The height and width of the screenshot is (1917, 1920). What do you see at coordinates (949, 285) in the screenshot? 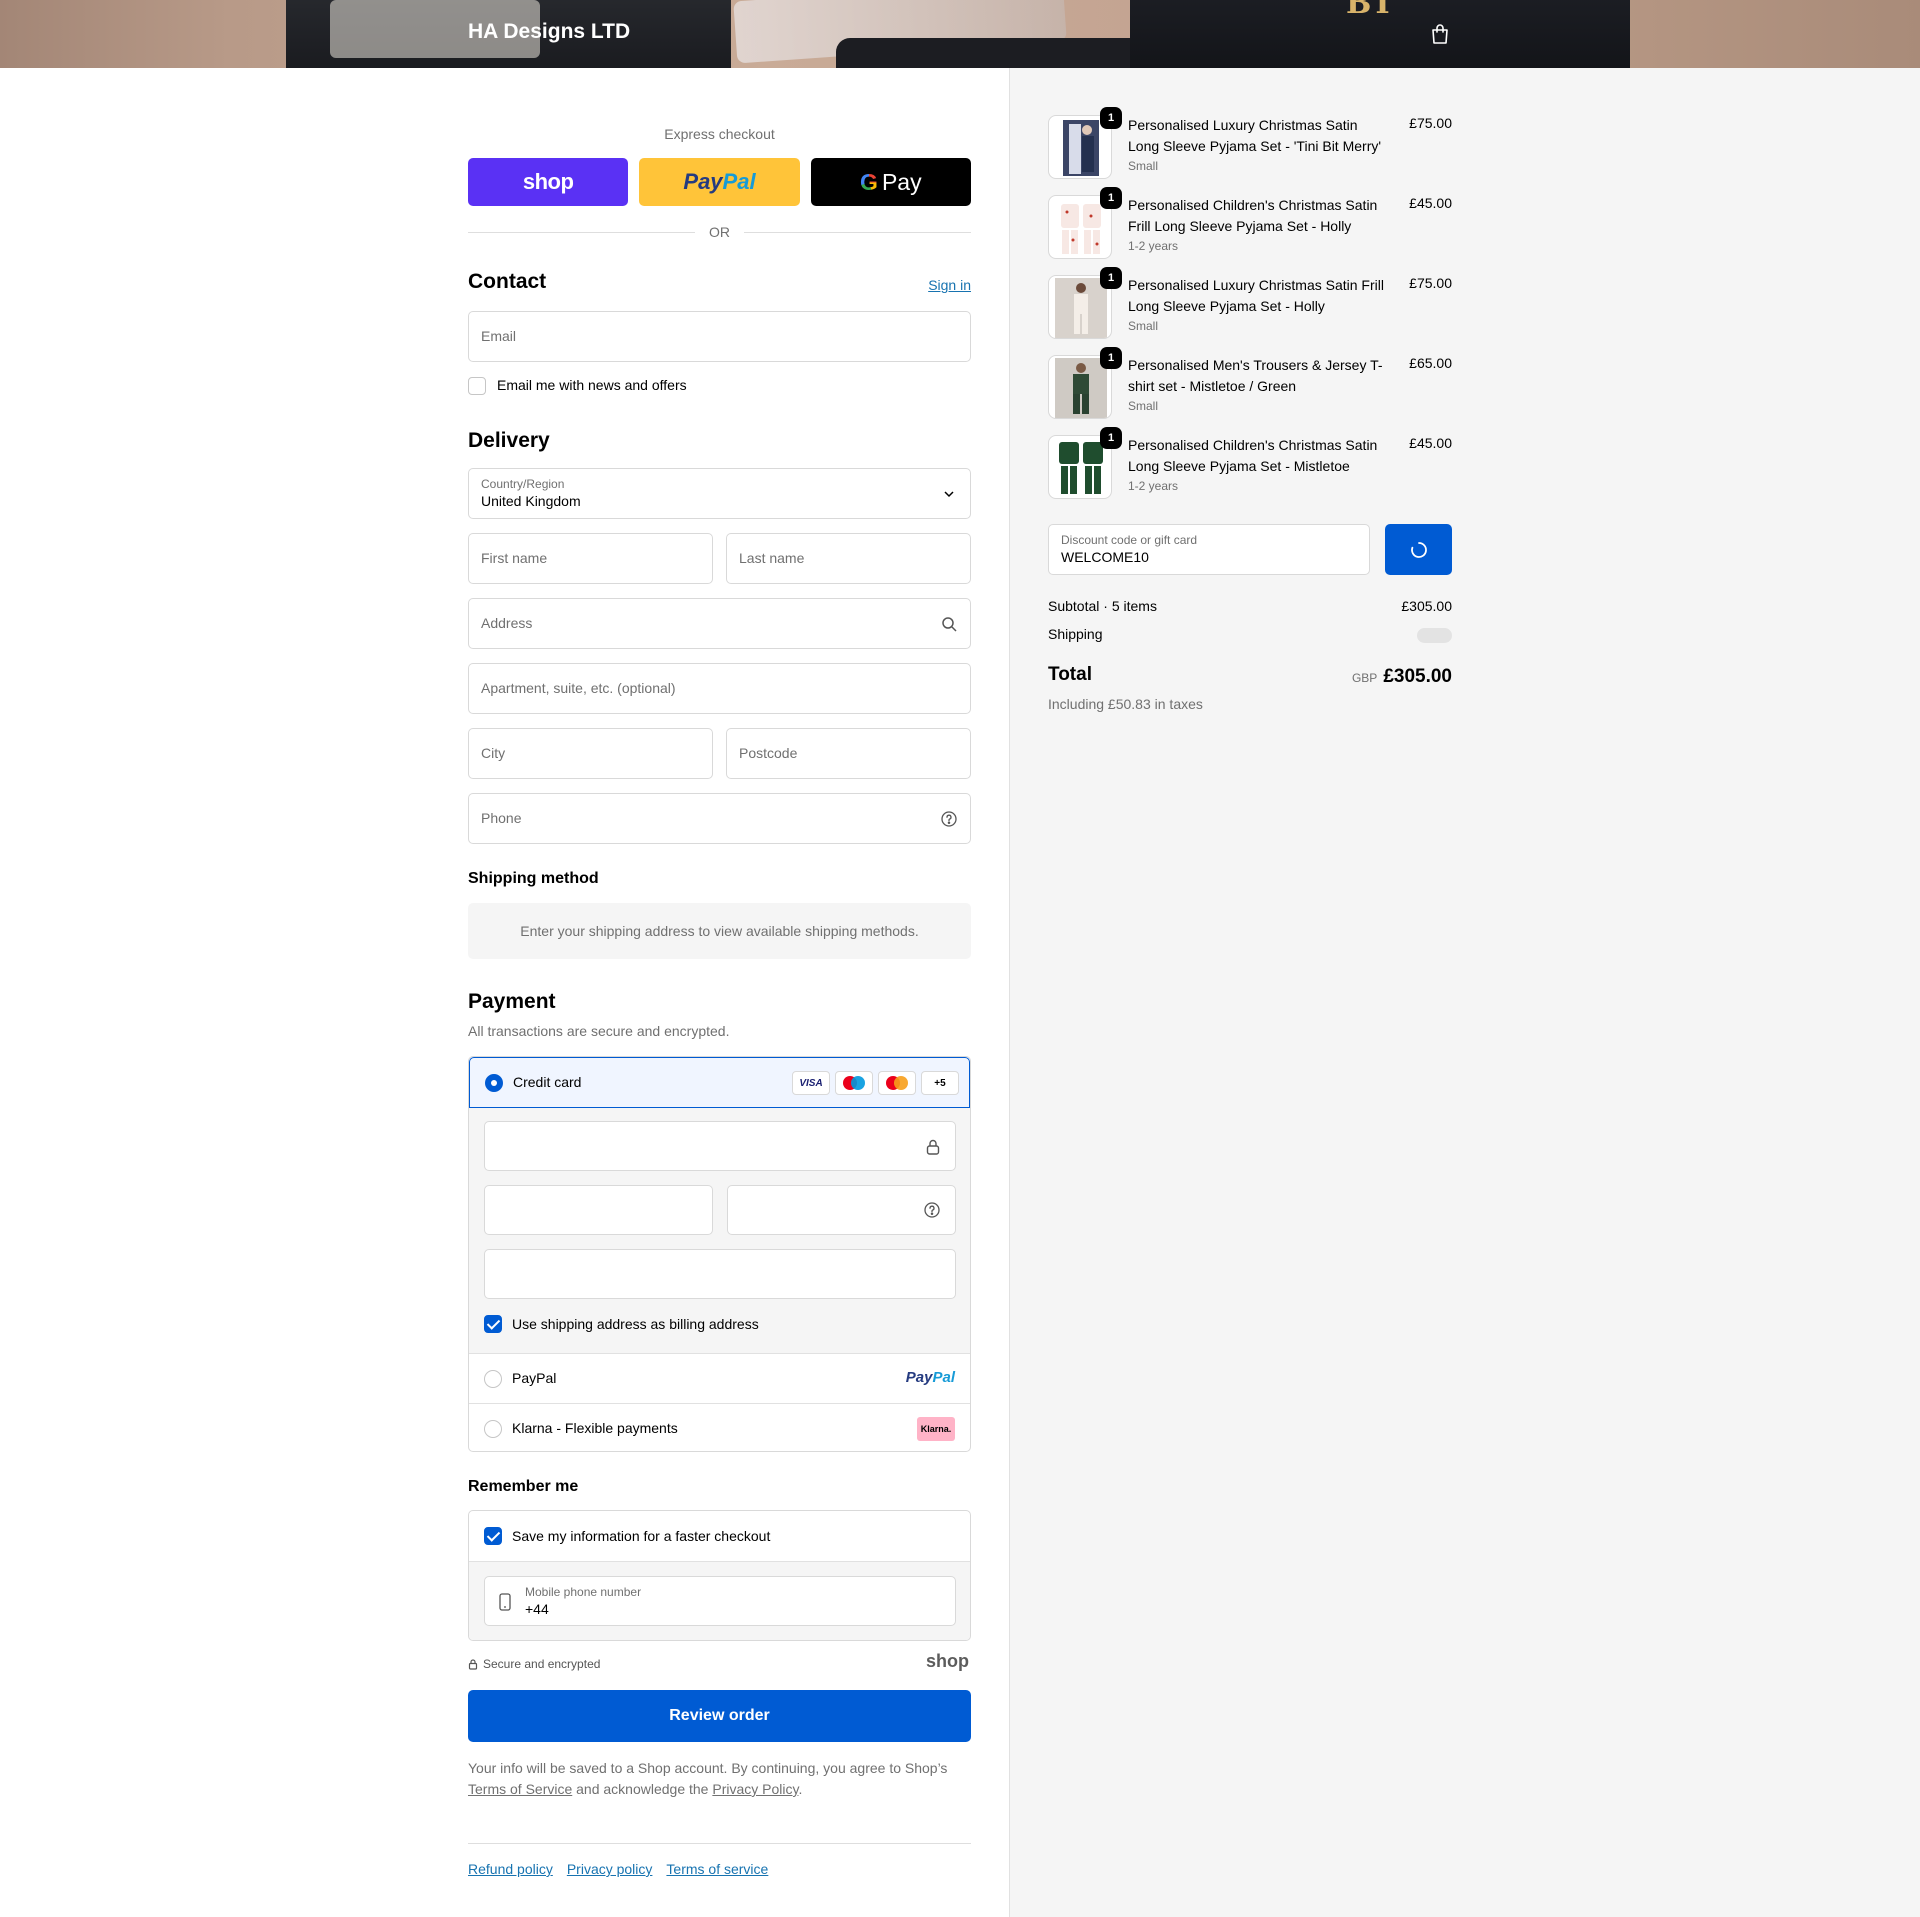
I see `sign-in-link: Sign in` at bounding box center [949, 285].